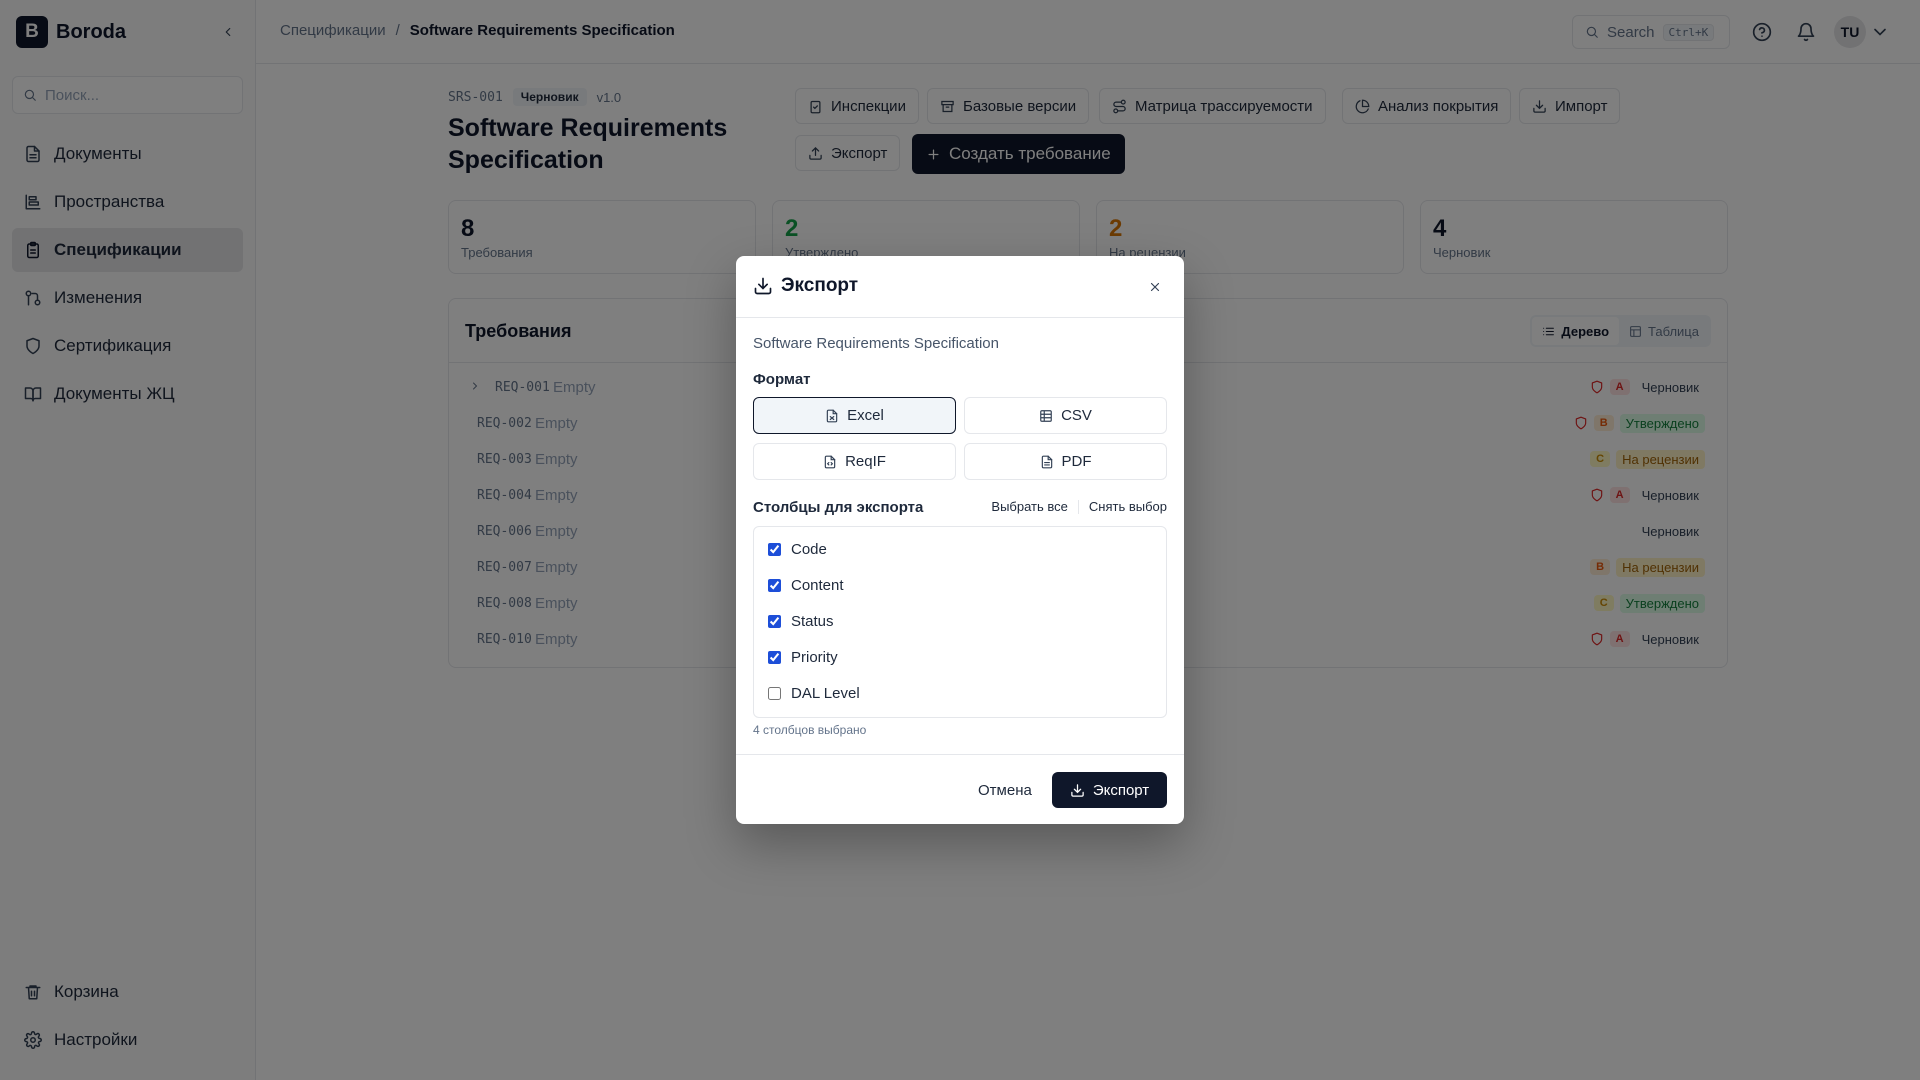 Image resolution: width=1920 pixels, height=1080 pixels. I want to click on deselect-all-button: Снять выбор, so click(1128, 506).